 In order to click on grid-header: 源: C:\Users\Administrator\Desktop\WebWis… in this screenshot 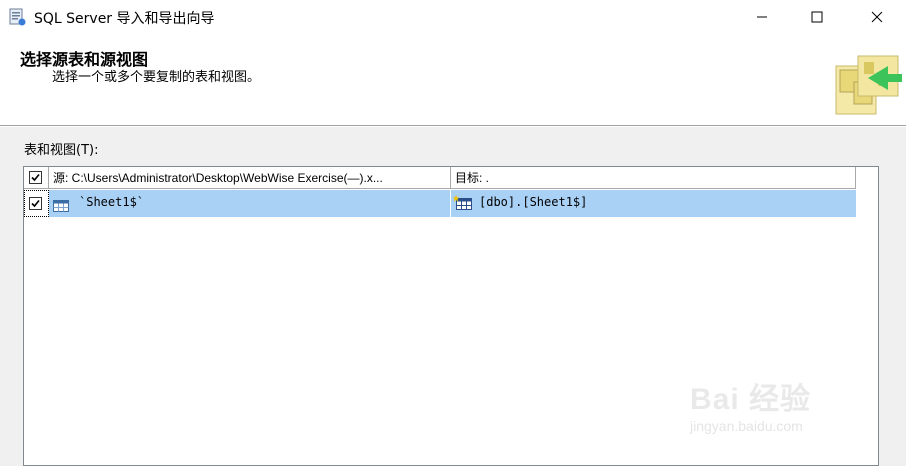, I will do `click(440, 178)`.